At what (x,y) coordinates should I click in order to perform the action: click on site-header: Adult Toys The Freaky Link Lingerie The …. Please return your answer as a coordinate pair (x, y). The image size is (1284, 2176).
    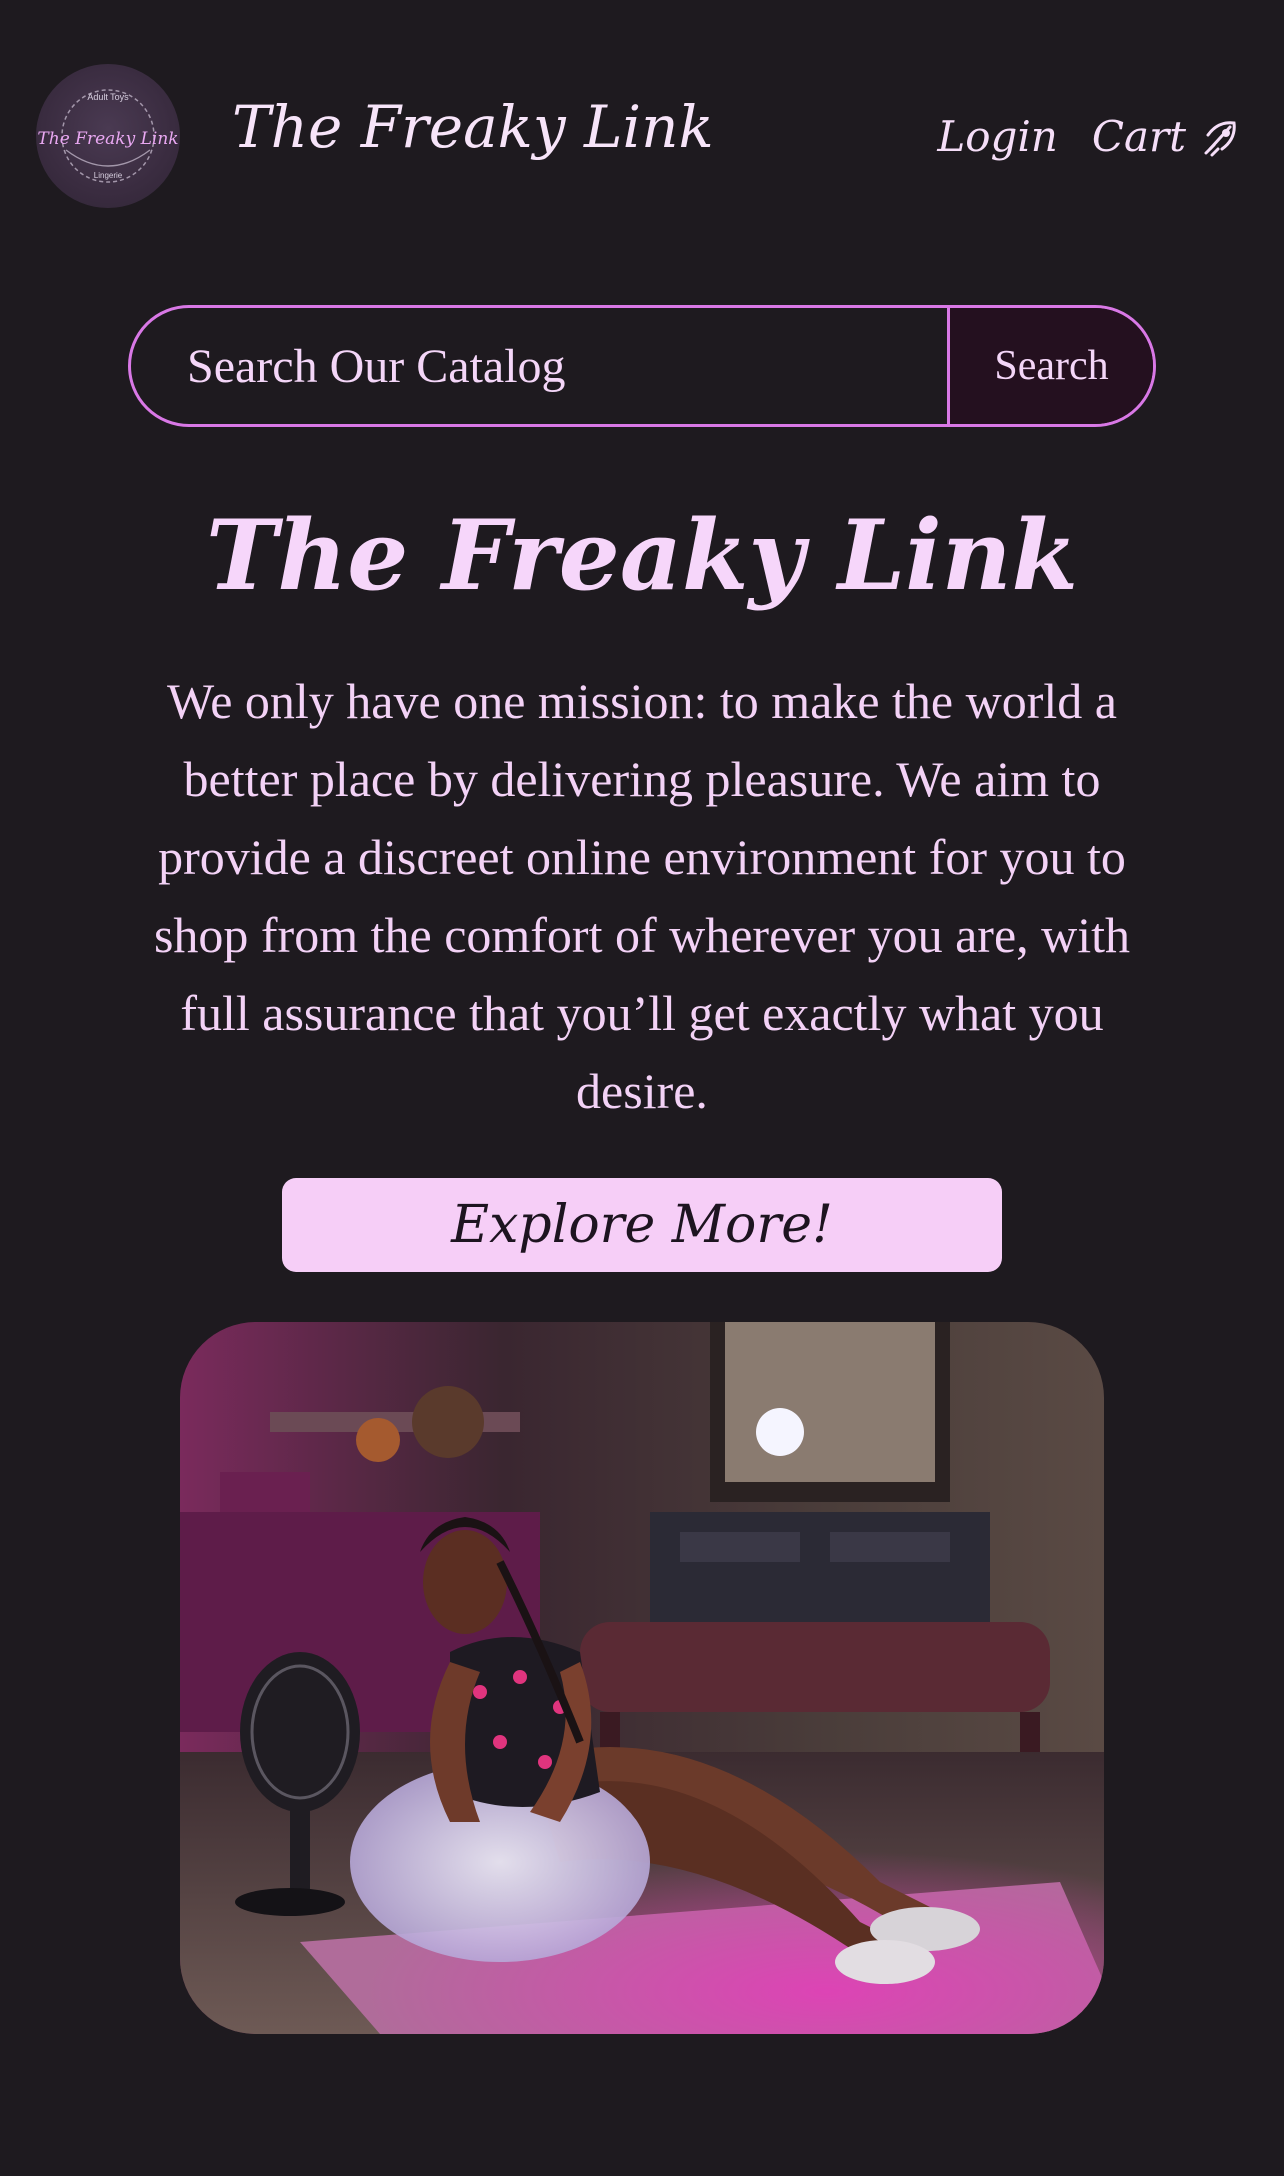
    Looking at the image, I should click on (642, 140).